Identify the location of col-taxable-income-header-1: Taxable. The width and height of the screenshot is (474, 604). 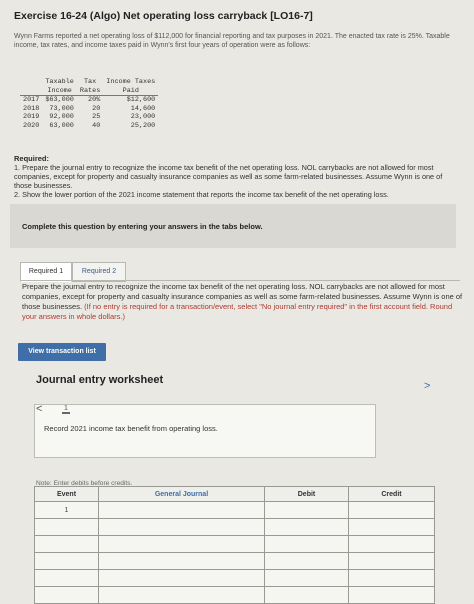
(59, 82).